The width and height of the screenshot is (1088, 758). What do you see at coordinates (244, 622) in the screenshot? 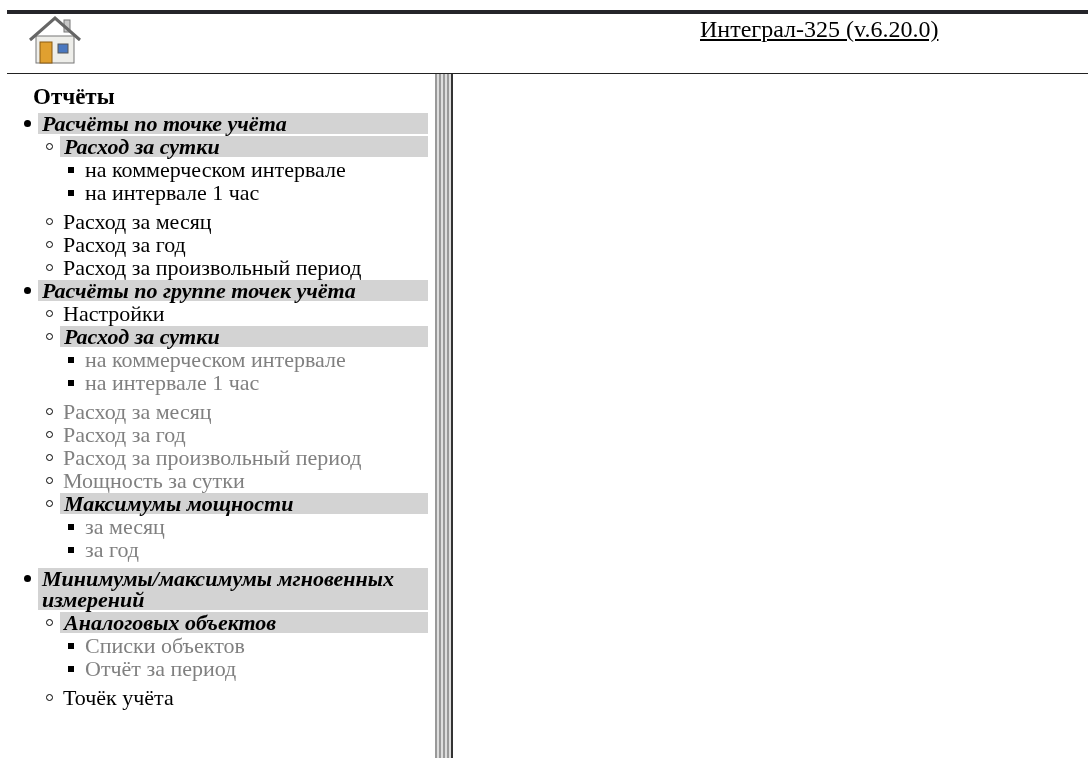
I see `menu-group-header: Аналоговых объектов` at bounding box center [244, 622].